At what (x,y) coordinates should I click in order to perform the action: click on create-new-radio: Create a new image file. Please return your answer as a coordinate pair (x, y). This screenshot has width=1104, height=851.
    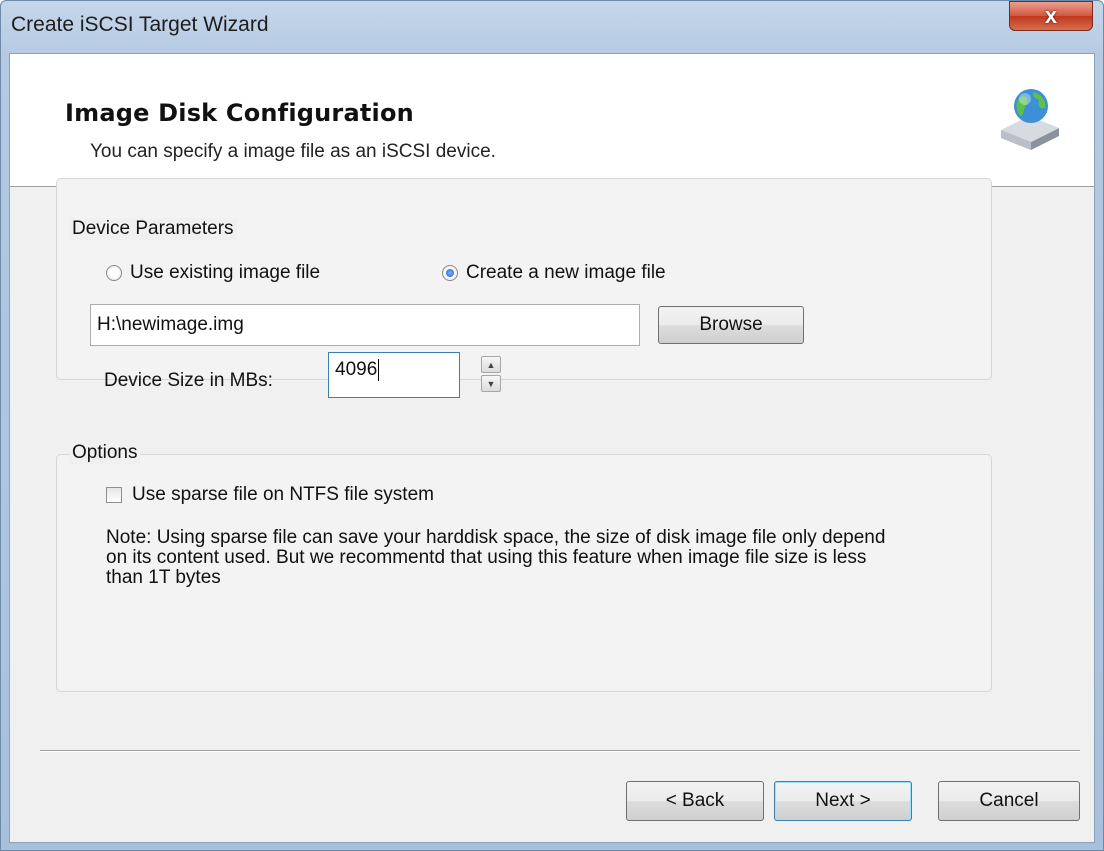
    Looking at the image, I should click on (554, 273).